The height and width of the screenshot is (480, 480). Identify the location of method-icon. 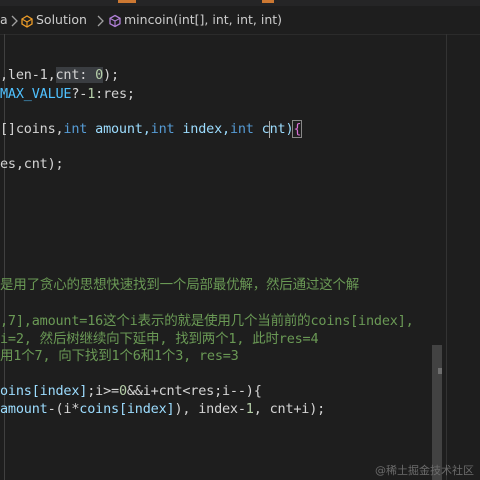
(115, 21).